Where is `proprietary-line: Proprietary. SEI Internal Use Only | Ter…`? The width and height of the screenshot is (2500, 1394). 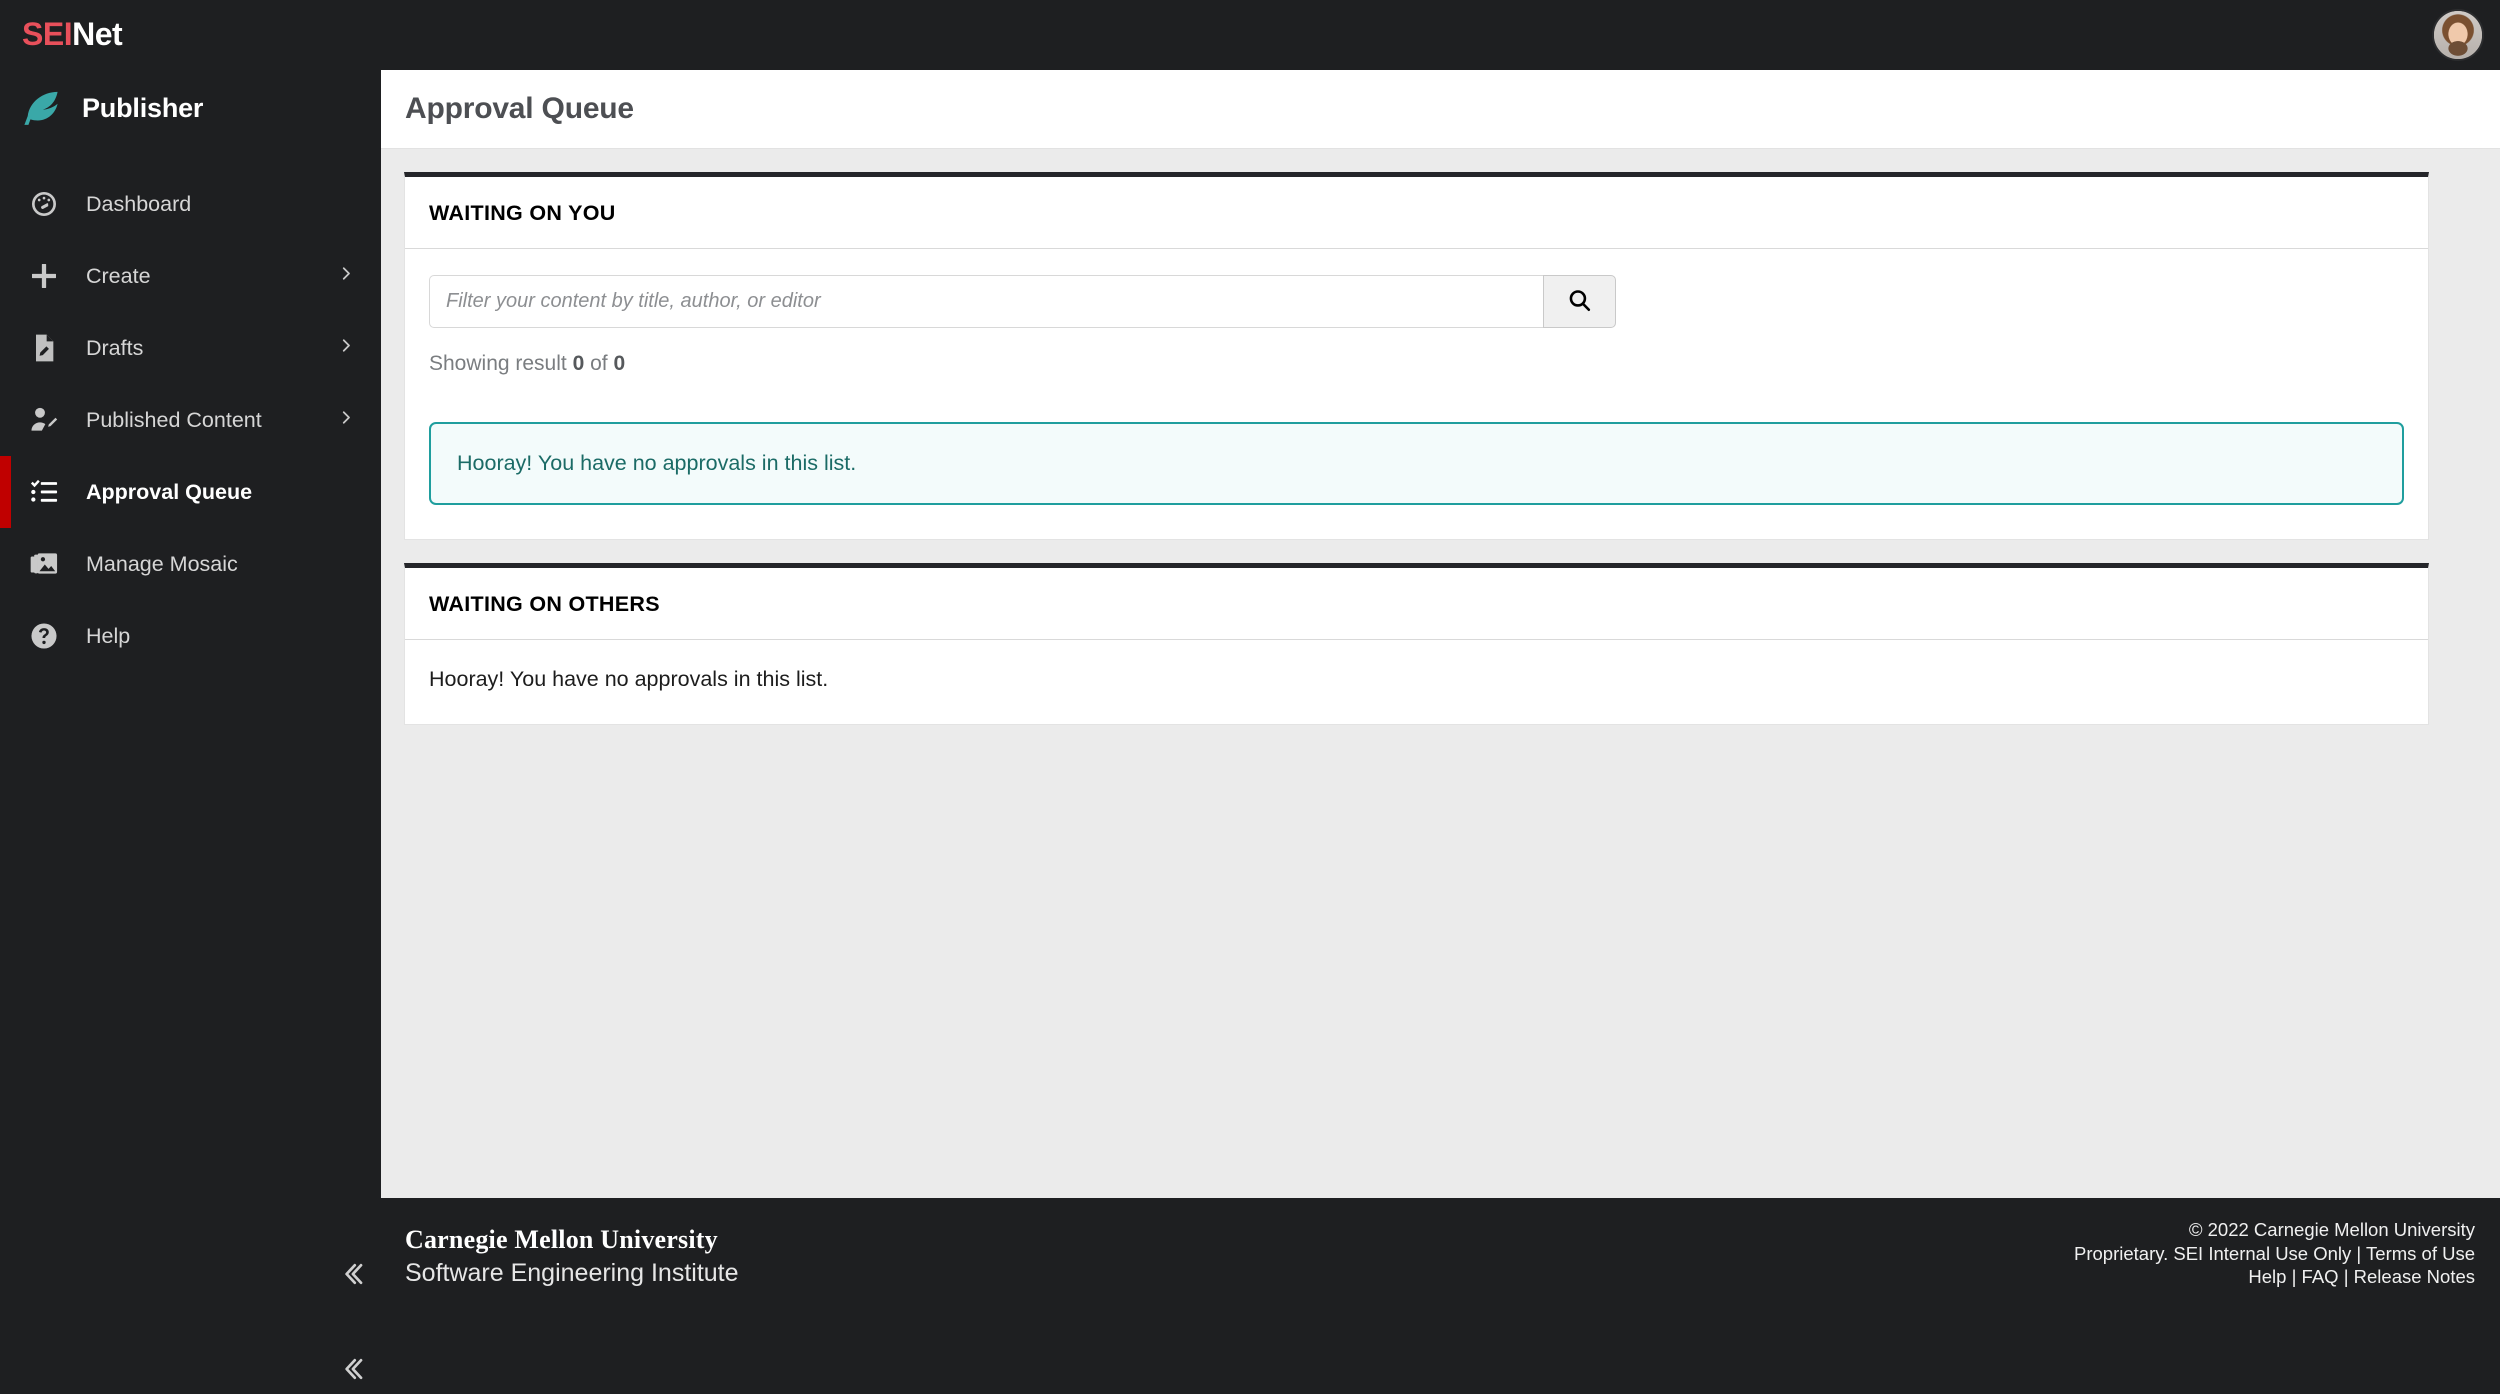
proprietary-line: Proprietary. SEI Internal Use Only | Ter… is located at coordinates (2274, 1254).